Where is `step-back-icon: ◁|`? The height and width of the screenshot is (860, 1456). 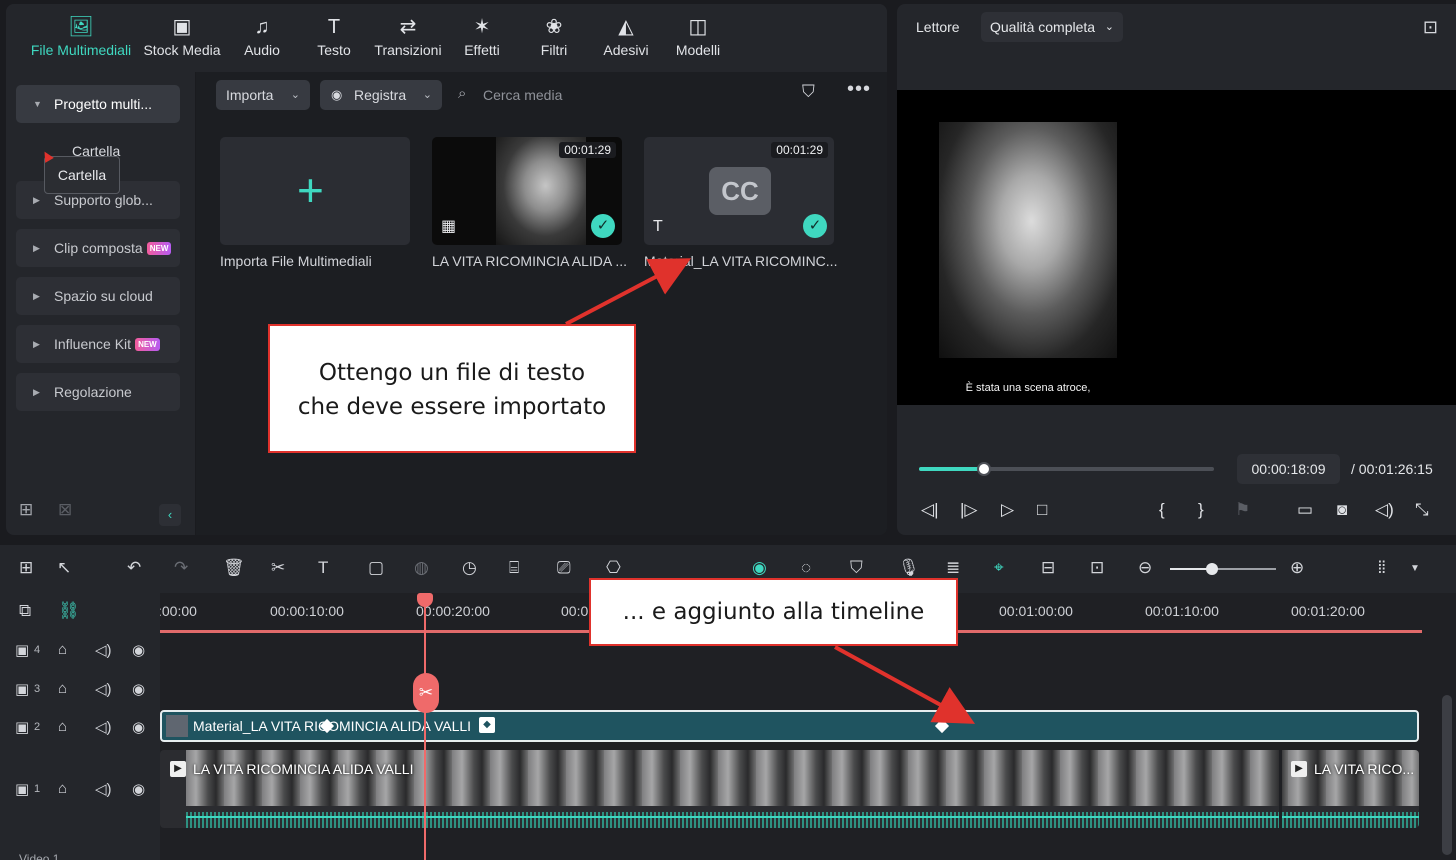 step-back-icon: ◁| is located at coordinates (930, 510).